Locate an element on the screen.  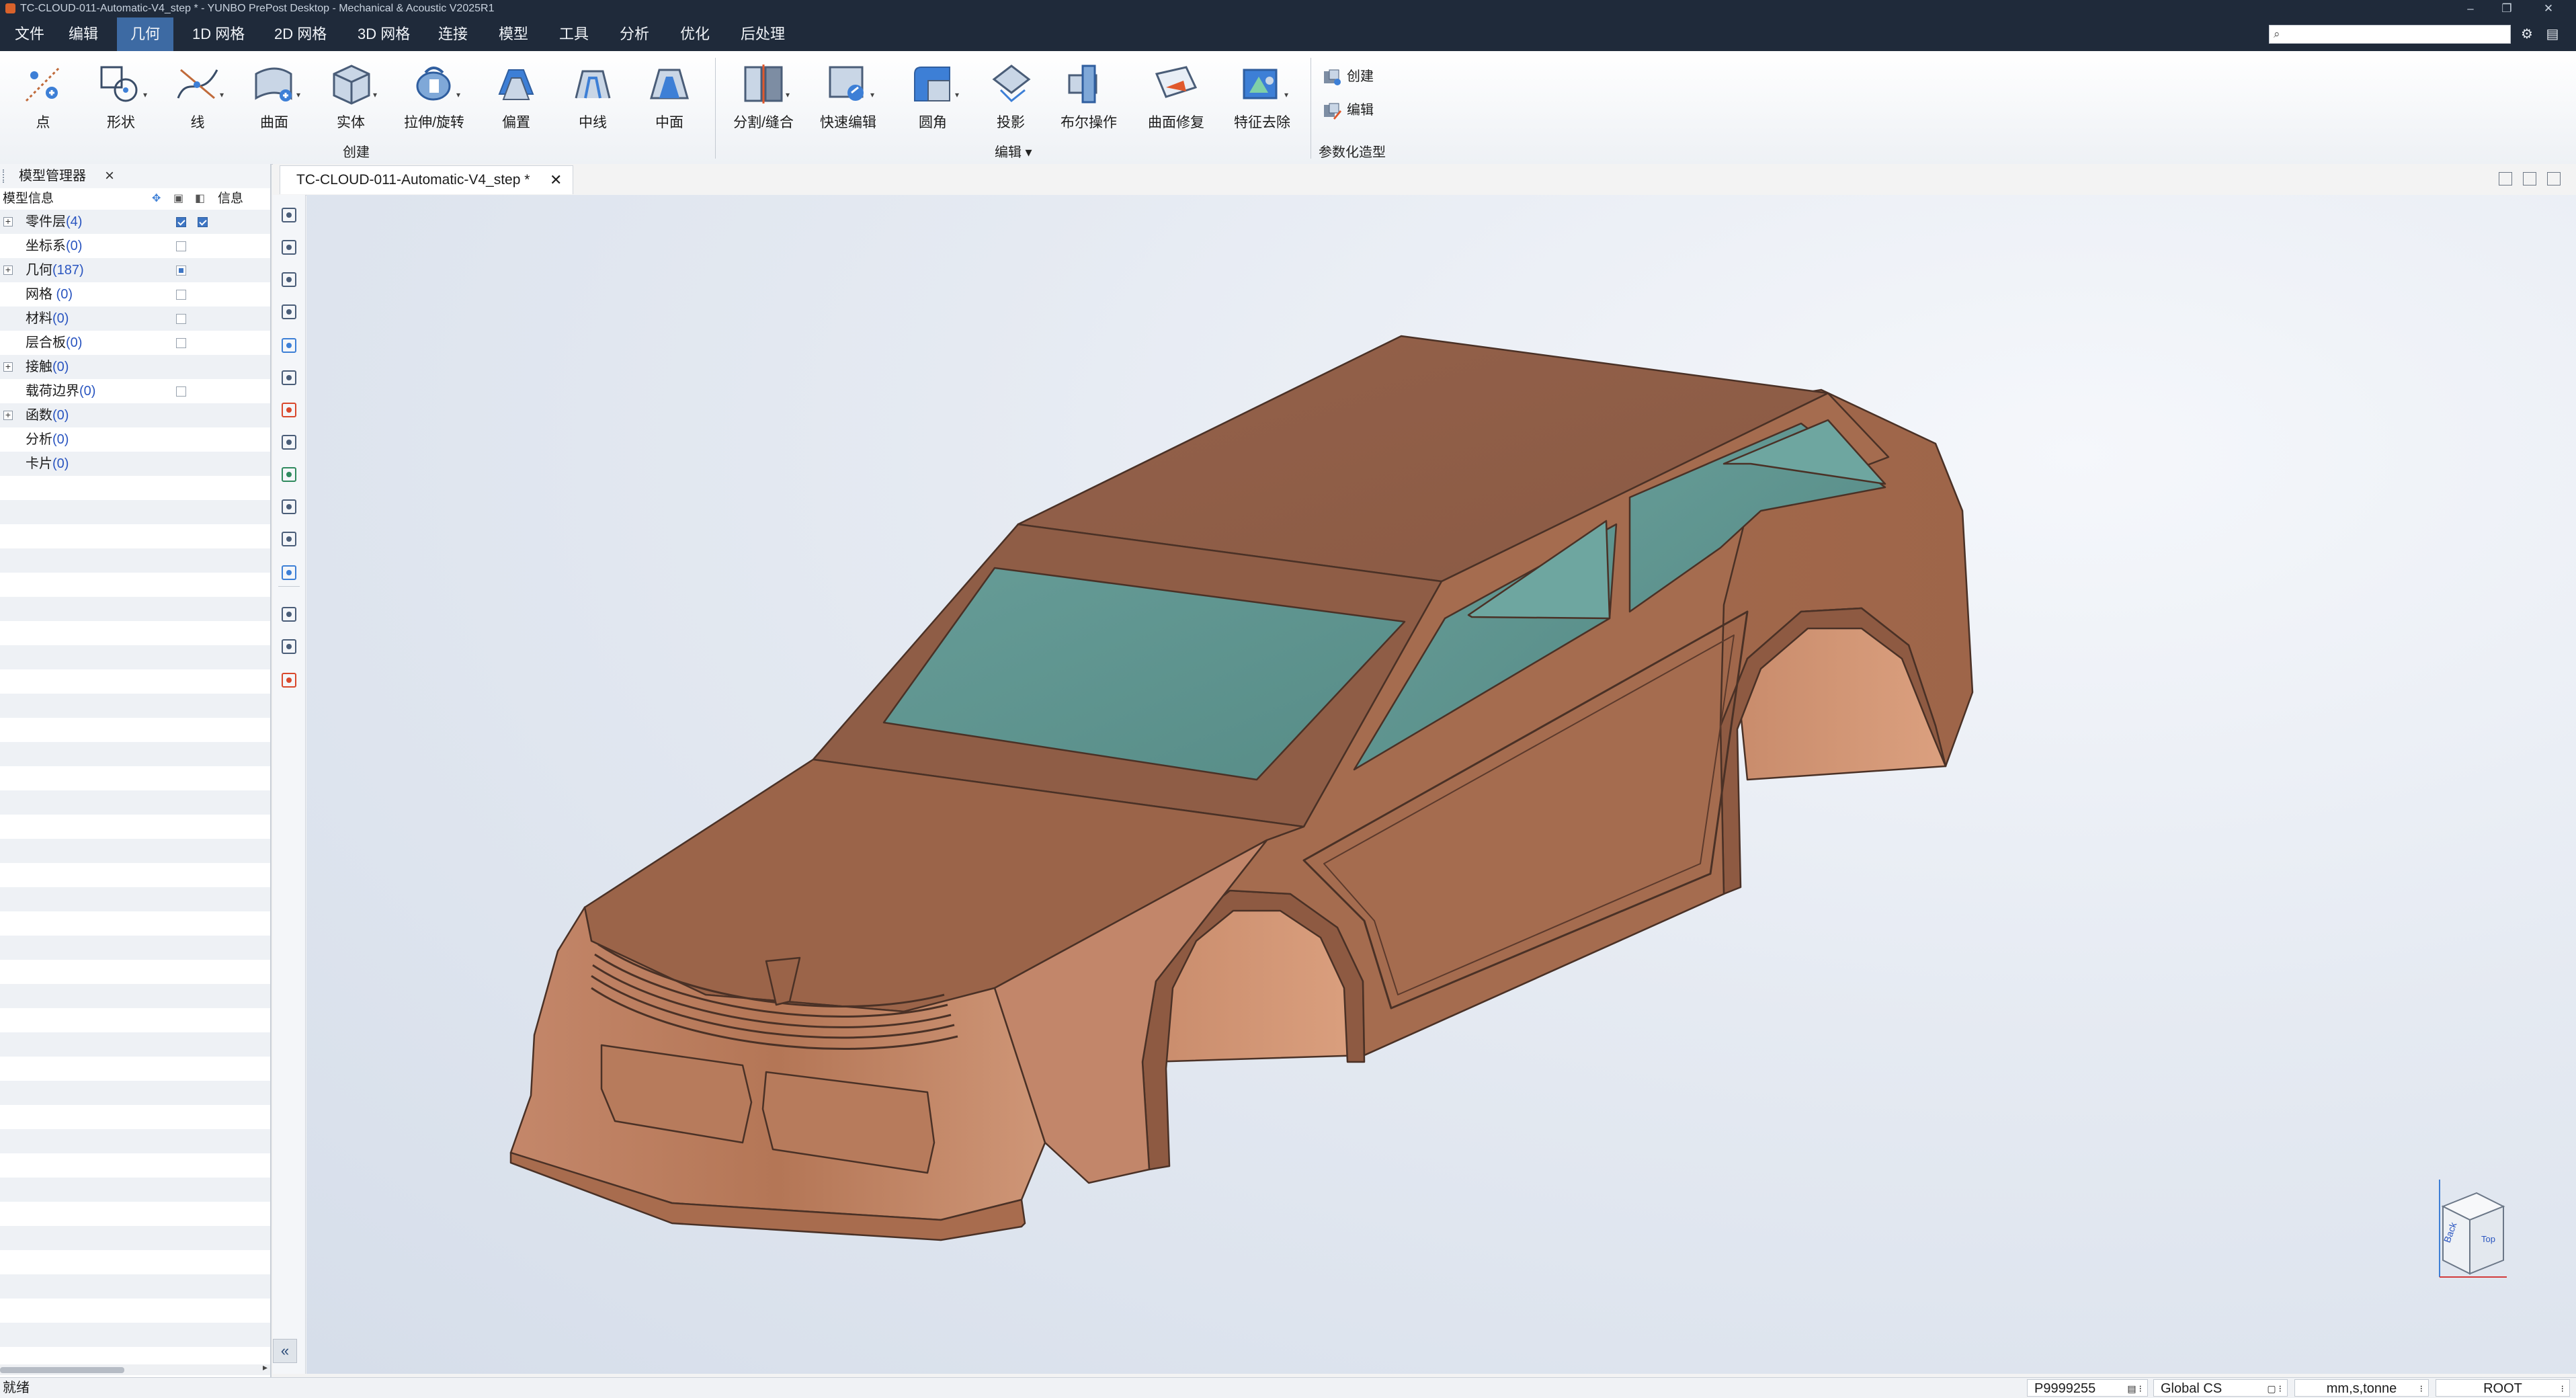
tree-row: 坐标系(0) is located at coordinates (135, 246).